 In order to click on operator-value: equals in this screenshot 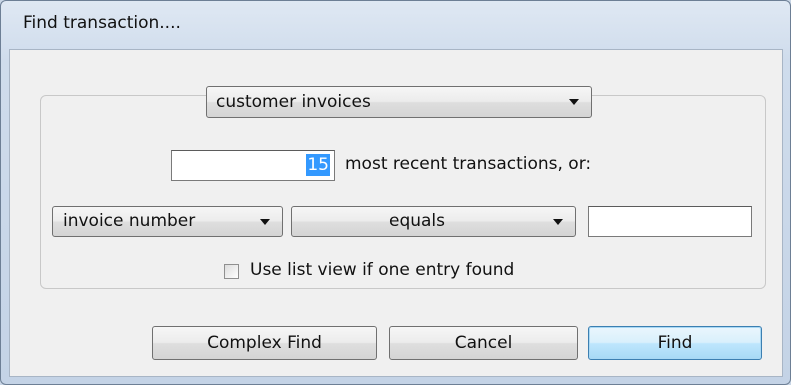, I will do `click(417, 221)`.